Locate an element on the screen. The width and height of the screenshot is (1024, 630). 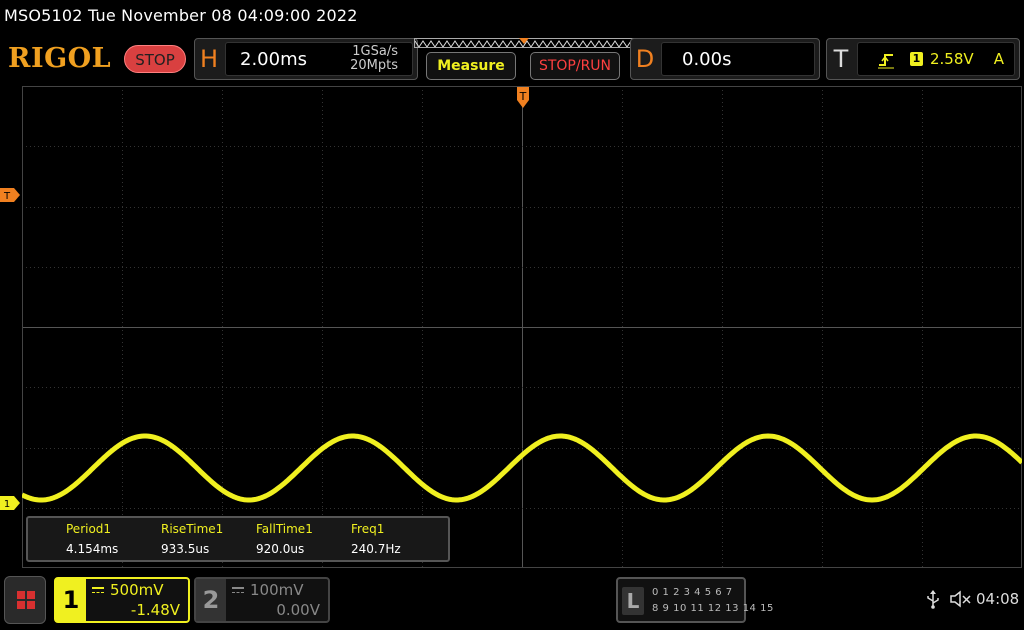
window-title: MSO5102 Tue November 08 04:09:00 2022 is located at coordinates (181, 15).